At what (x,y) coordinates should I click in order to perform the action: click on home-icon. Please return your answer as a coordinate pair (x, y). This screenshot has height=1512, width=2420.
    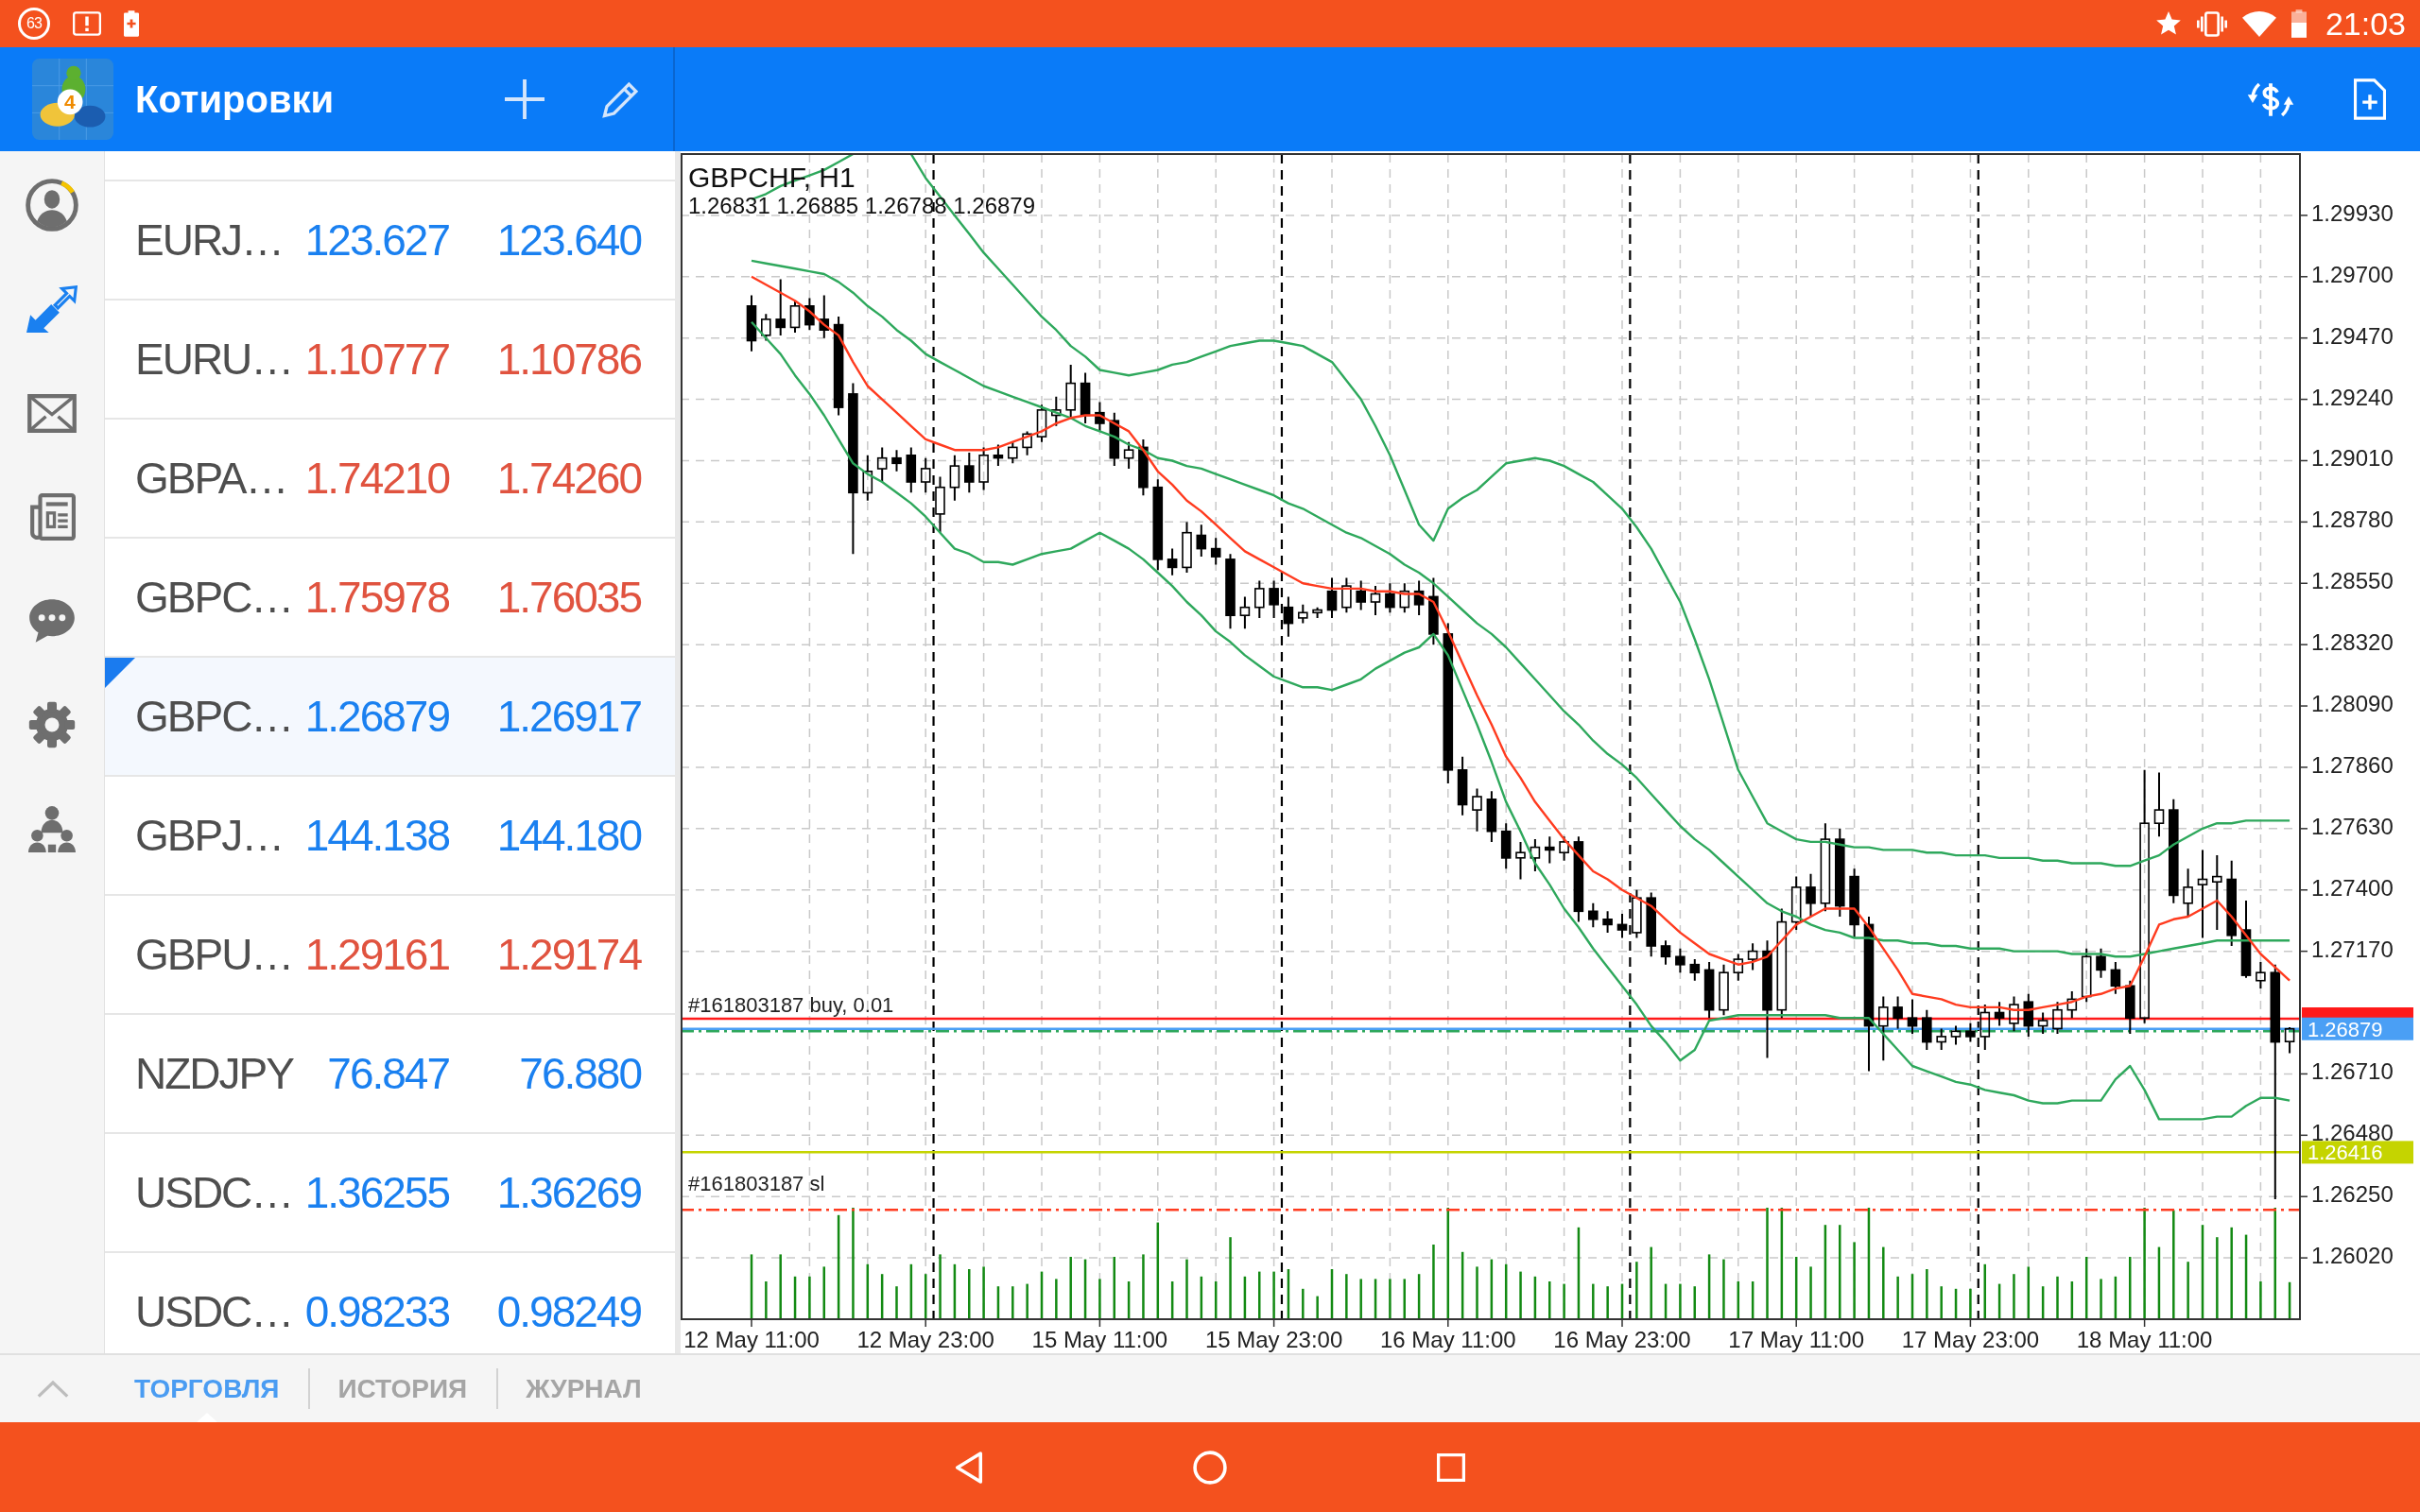
    Looking at the image, I should click on (1210, 1467).